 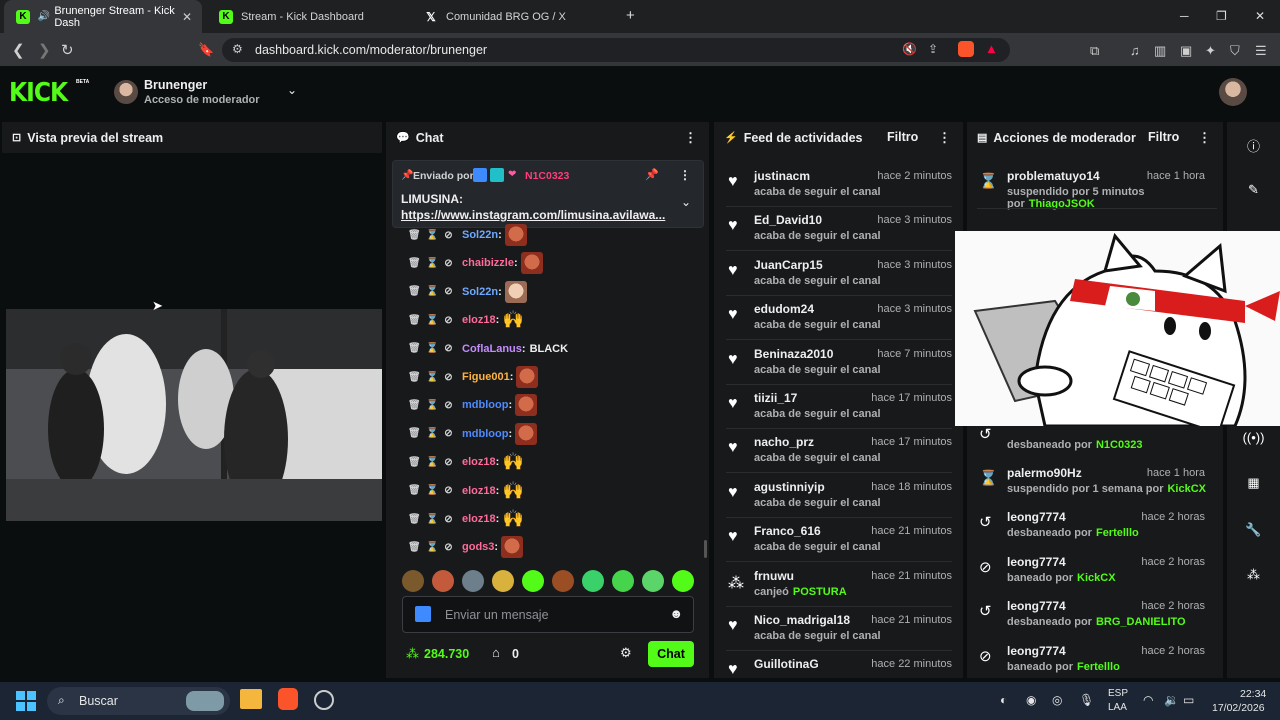 I want to click on new-tab-icon: +, so click(x=630, y=15).